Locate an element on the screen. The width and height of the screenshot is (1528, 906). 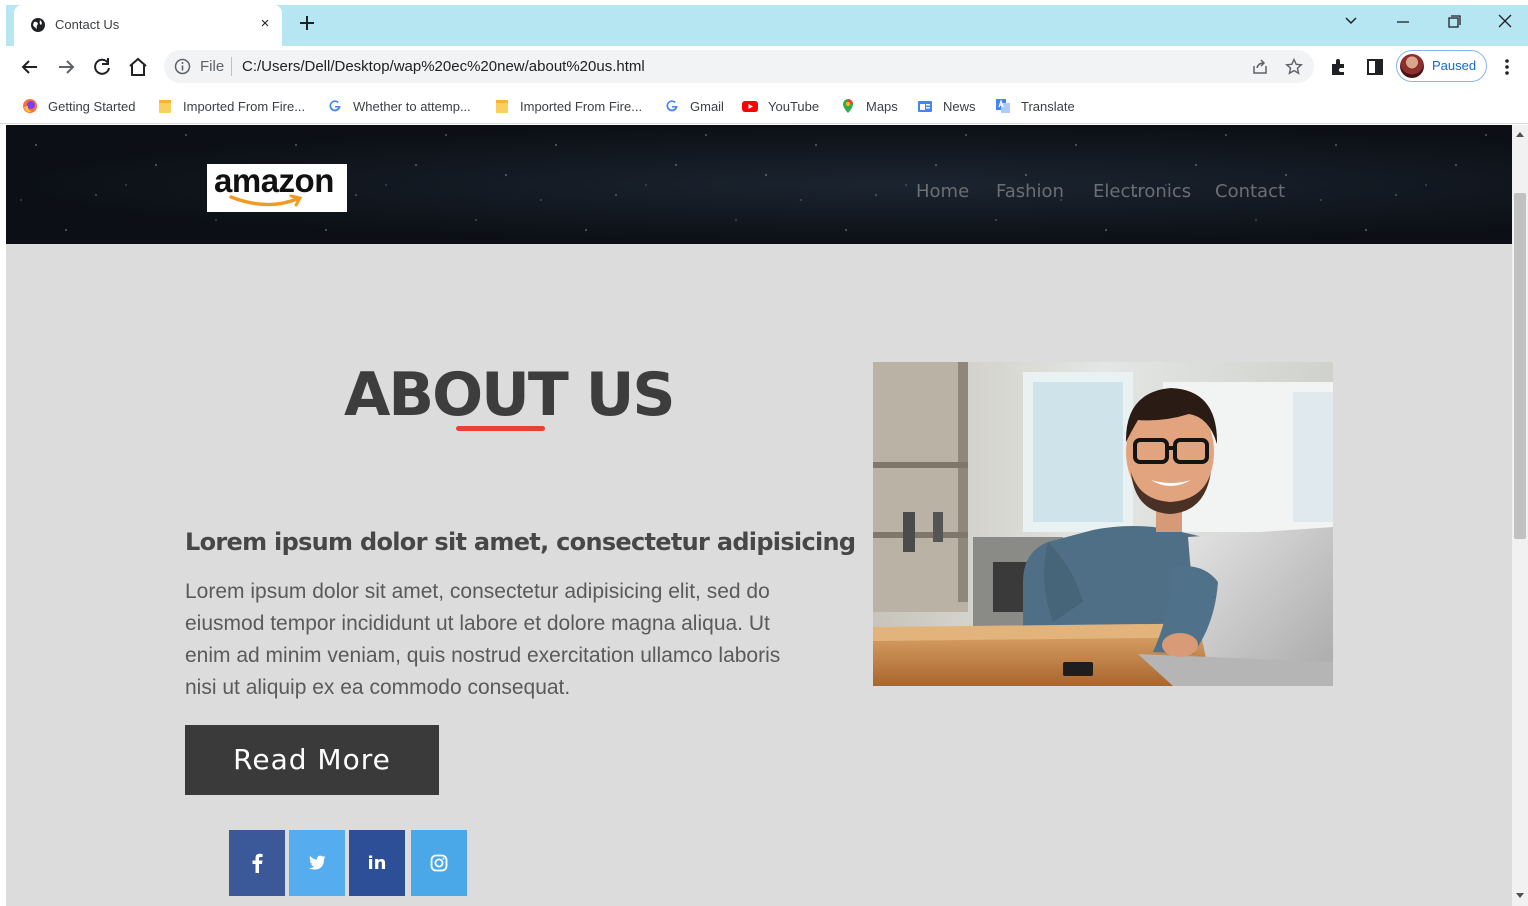
tab-strip: Contact Us × is located at coordinates (764, 23).